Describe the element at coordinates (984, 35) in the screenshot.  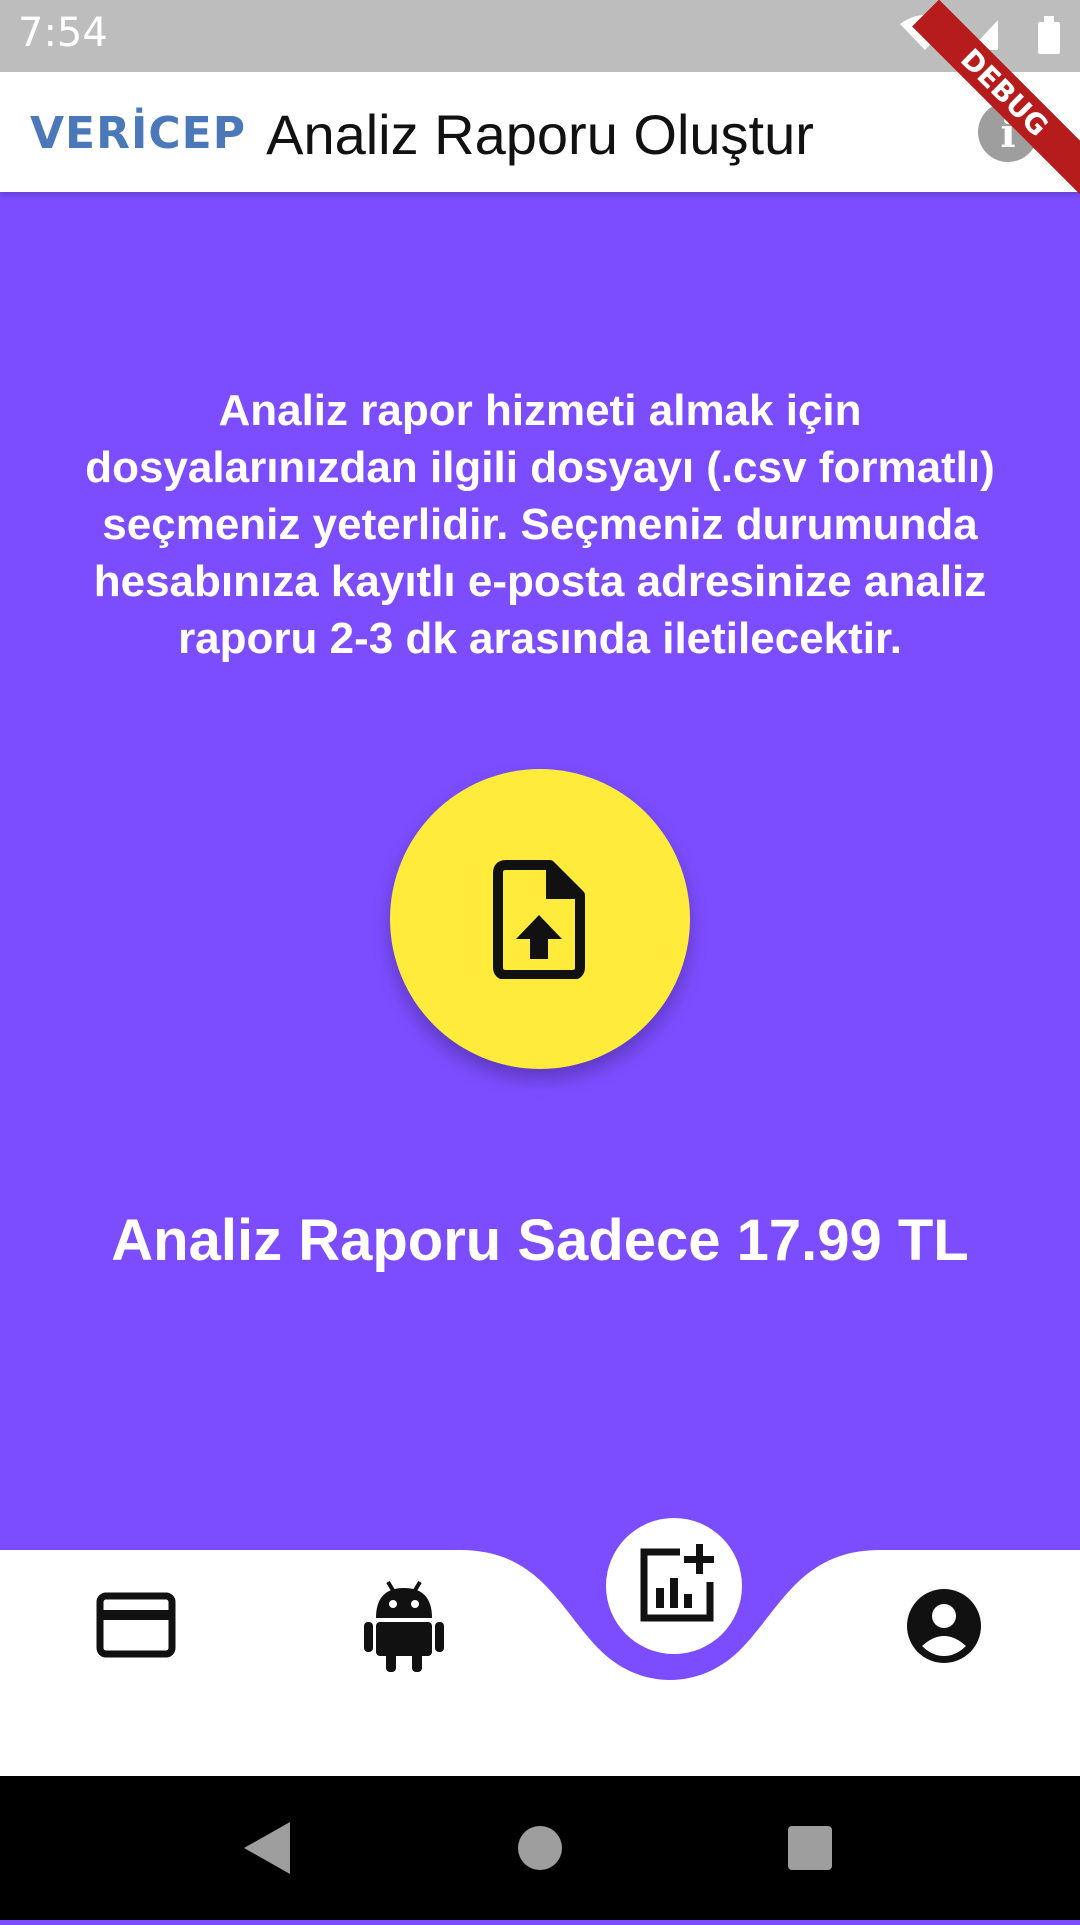
I see `signal-icon` at that location.